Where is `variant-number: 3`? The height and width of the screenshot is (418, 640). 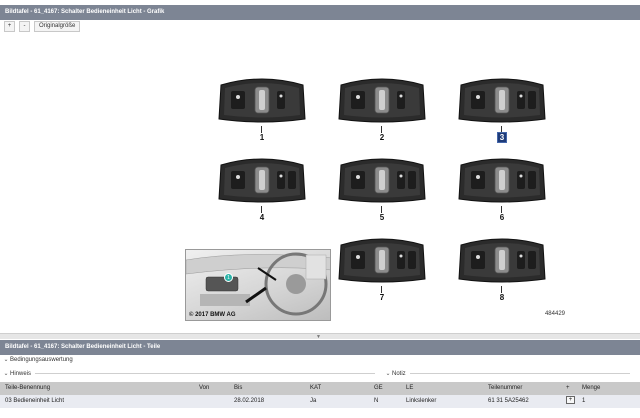
variant-number: 3 is located at coordinates (502, 137).